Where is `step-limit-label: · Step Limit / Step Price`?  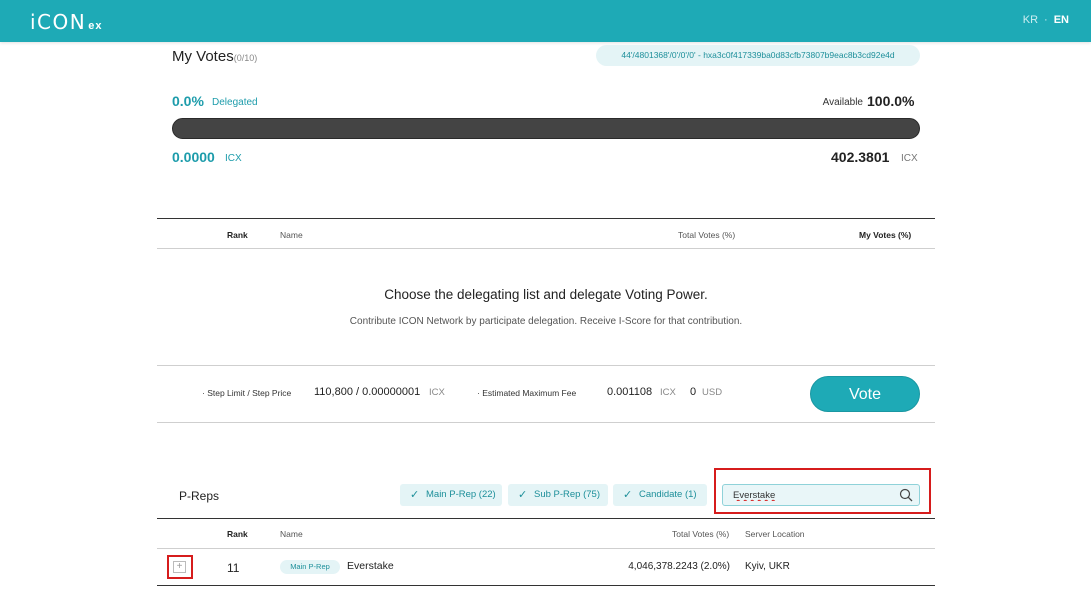
step-limit-label: · Step Limit / Step Price is located at coordinates (247, 393).